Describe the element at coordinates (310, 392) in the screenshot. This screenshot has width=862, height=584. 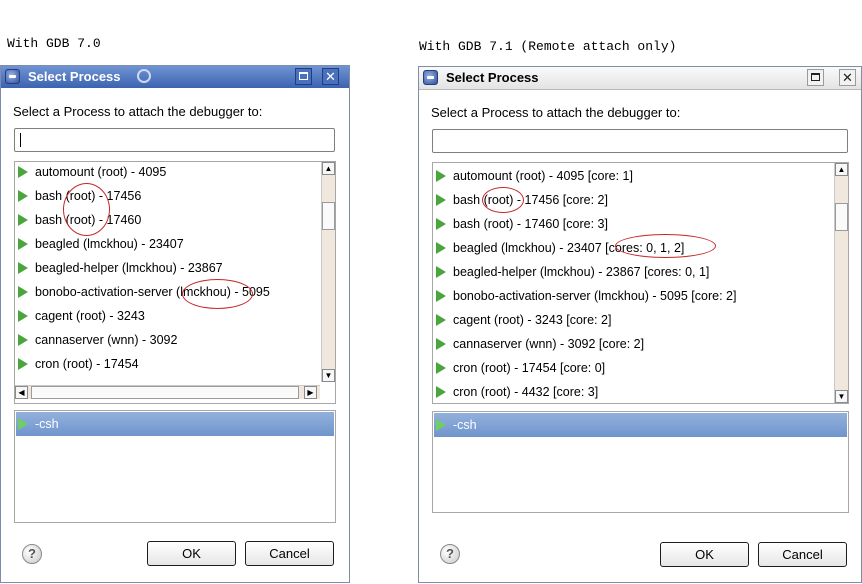
I see `arrow-right-icon: ▶` at that location.